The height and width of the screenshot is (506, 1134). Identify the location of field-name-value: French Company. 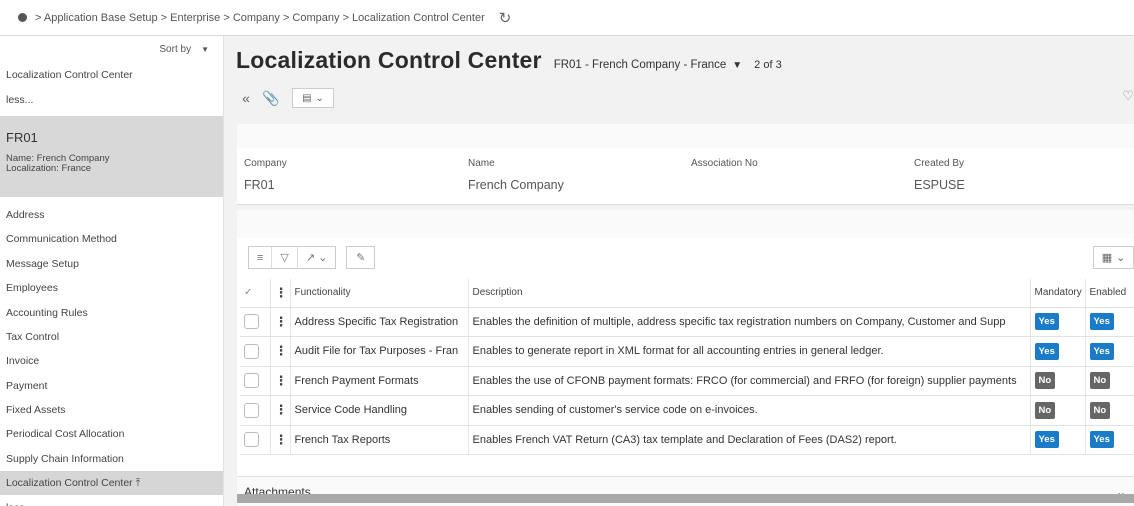
(516, 185).